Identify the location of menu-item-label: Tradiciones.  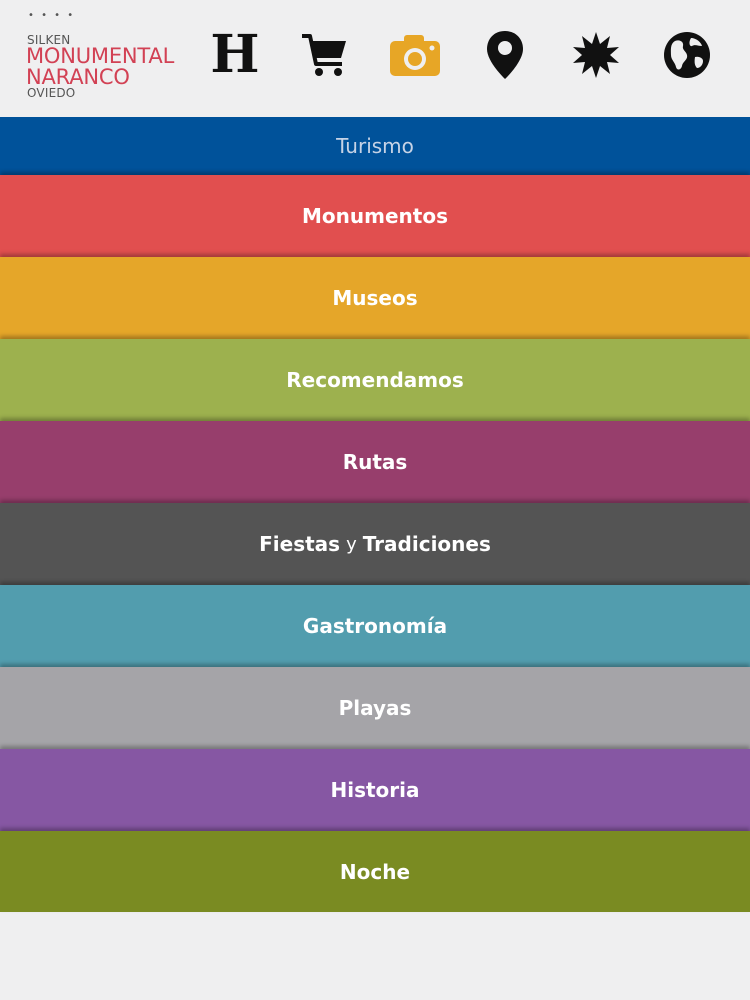
(426, 544).